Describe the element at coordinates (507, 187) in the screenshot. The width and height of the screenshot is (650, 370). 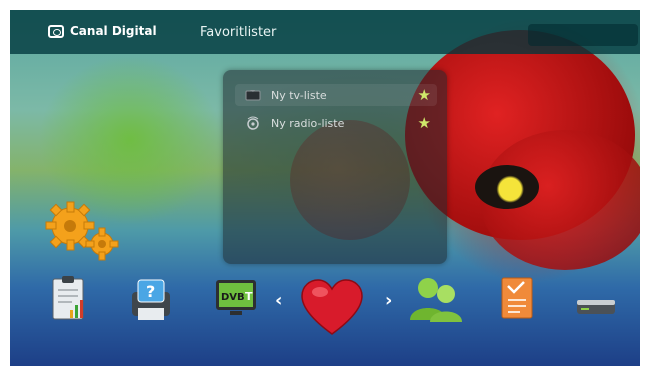
I see `poppy-stamen` at that location.